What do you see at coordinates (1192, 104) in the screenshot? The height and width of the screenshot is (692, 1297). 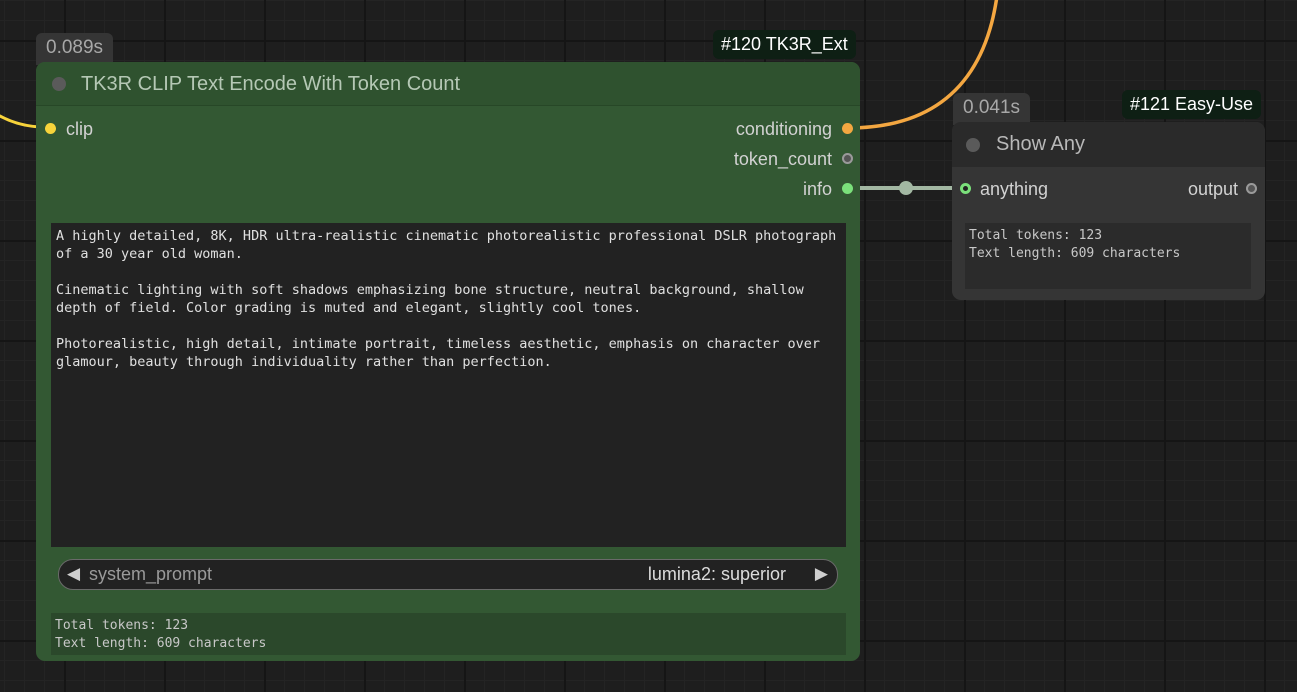 I see `node-121-id-badge: #121 Easy-Use` at bounding box center [1192, 104].